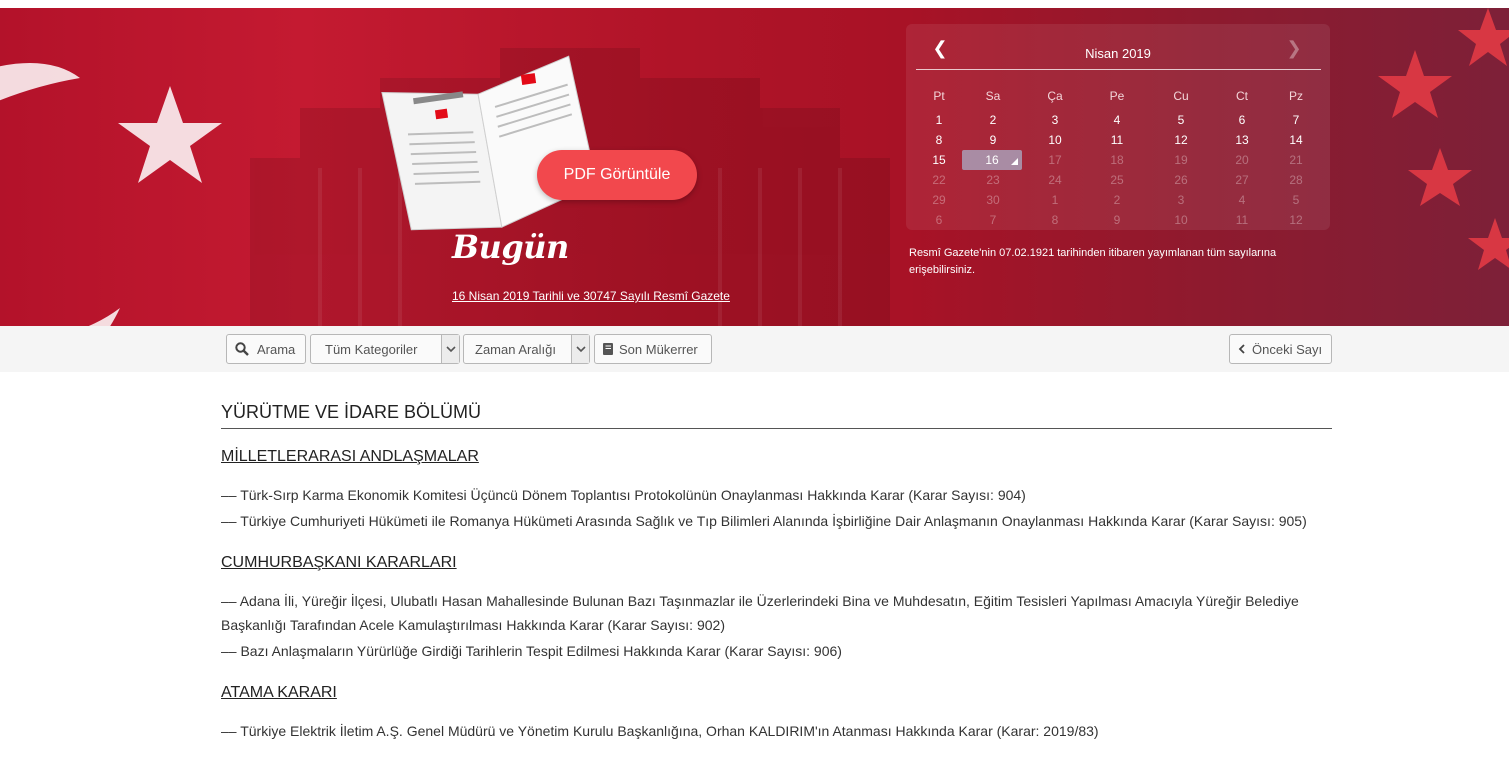 The image size is (1509, 783). What do you see at coordinates (939, 200) in the screenshot?
I see `calendar-day: 29` at bounding box center [939, 200].